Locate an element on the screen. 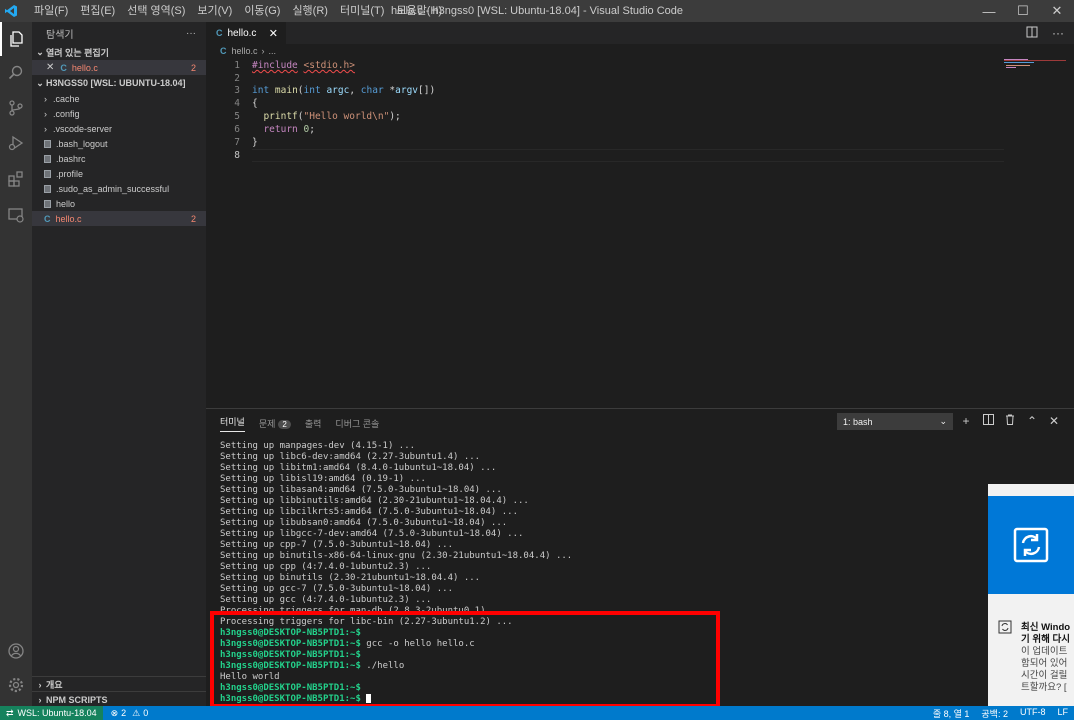  menu-file: 파일(F) is located at coordinates (51, 11).